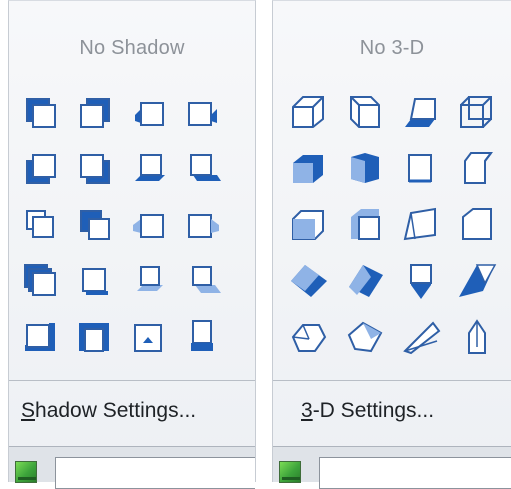 This screenshot has height=489, width=511. What do you see at coordinates (365, 281) in the screenshot?
I see `3d-style-14-icon` at bounding box center [365, 281].